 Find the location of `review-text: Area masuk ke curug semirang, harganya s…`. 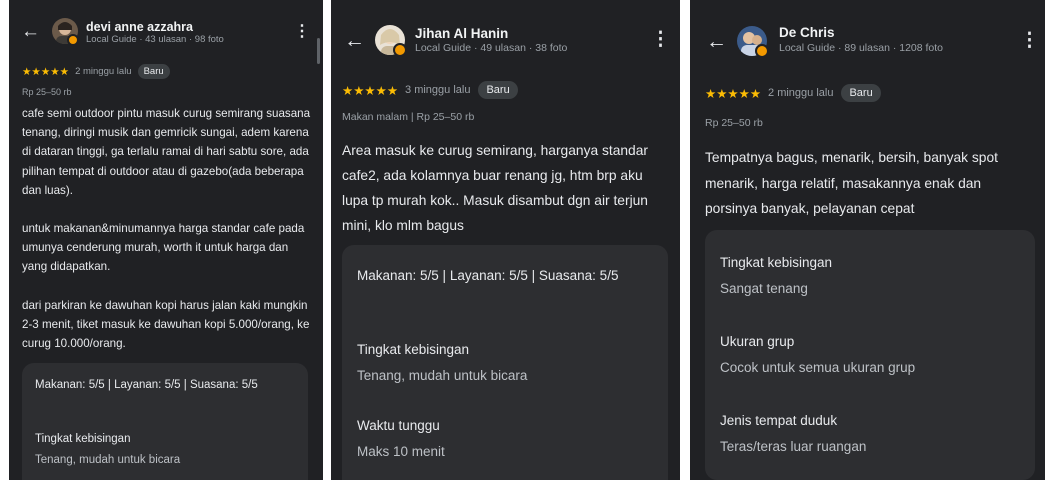

review-text: Area masuk ke curug semirang, harganya s… is located at coordinates (507, 188).